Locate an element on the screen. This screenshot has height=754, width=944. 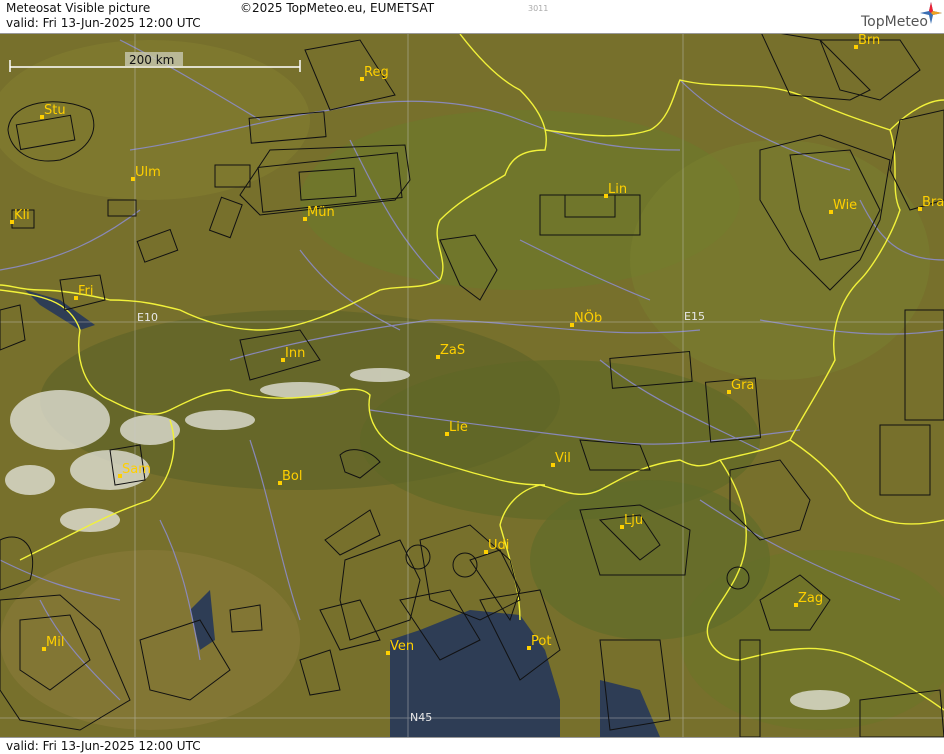
city-label: Mil is located at coordinates (55, 642).